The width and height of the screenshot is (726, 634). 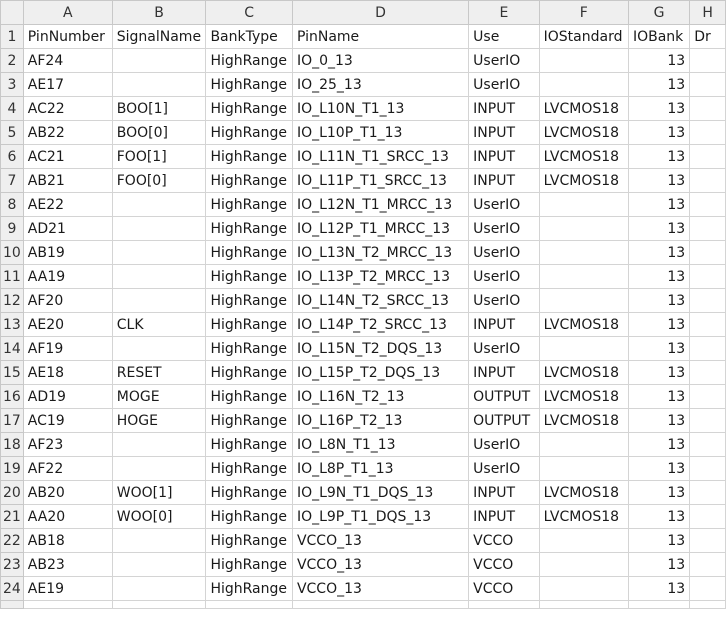 I want to click on cell: AC22, so click(x=67, y=108).